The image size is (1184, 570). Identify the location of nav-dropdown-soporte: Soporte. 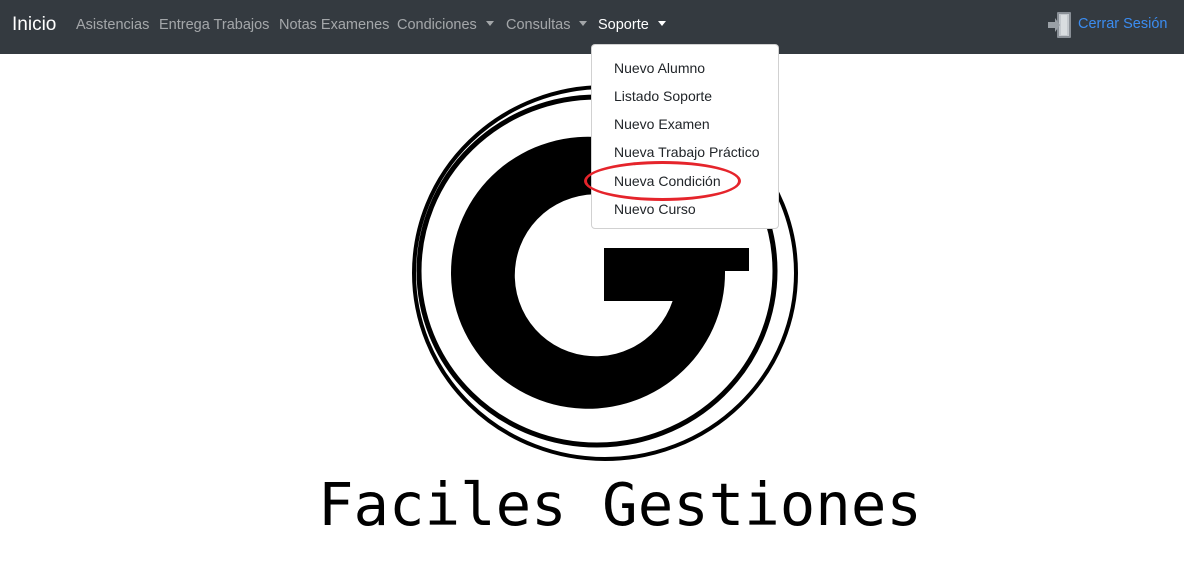
(632, 25).